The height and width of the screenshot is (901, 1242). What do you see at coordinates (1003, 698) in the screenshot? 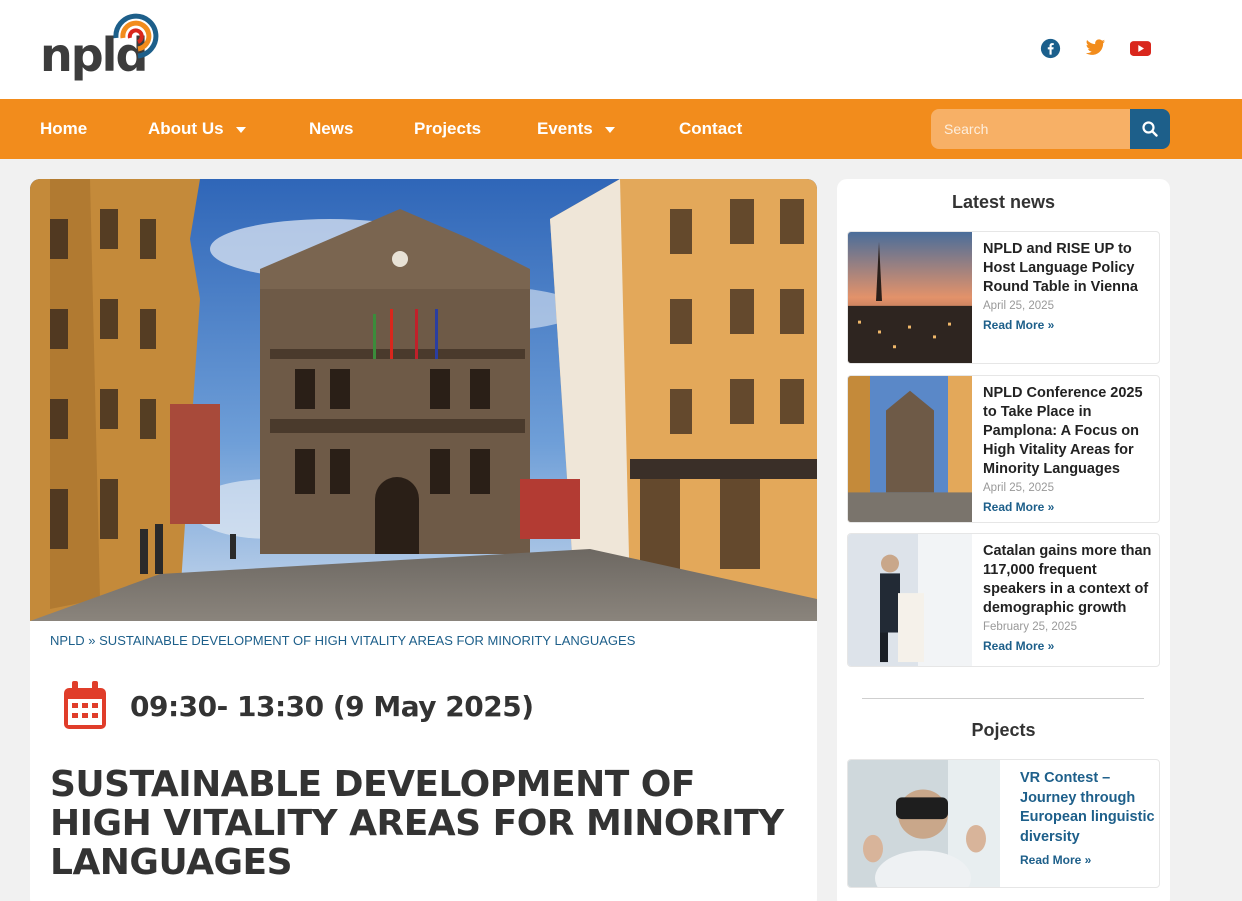
I see `sidebar-divider` at bounding box center [1003, 698].